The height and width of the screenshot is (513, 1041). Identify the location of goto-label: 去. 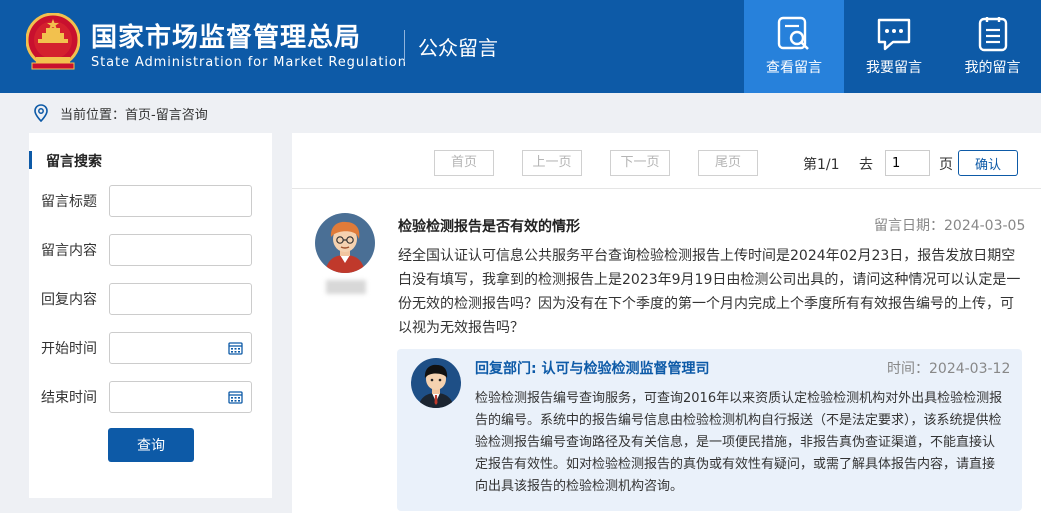
(866, 165).